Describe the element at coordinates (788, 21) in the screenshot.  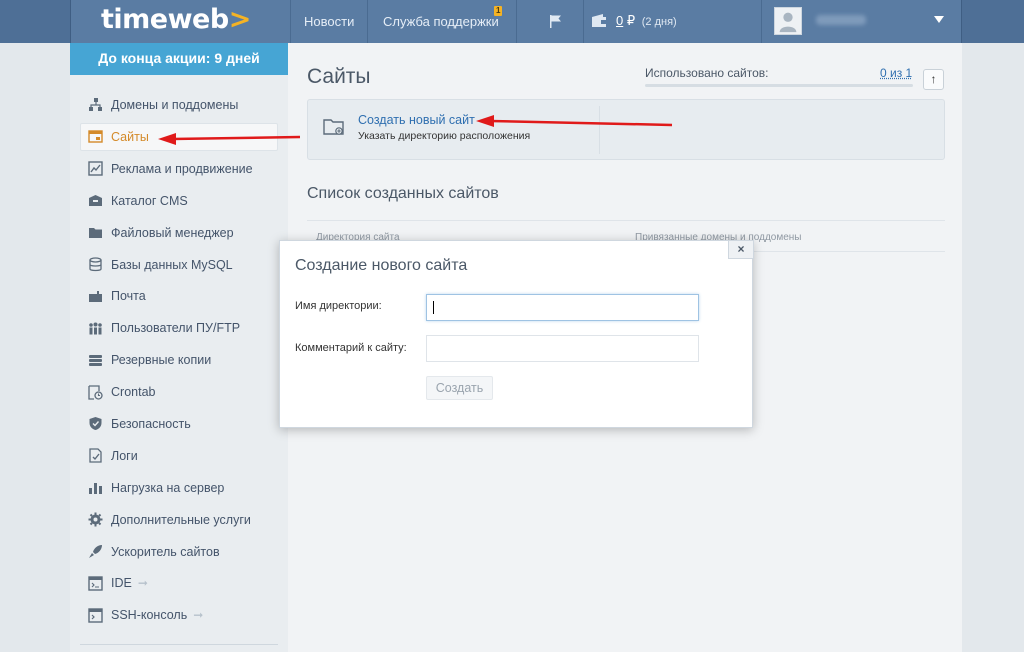
I see `avatar` at that location.